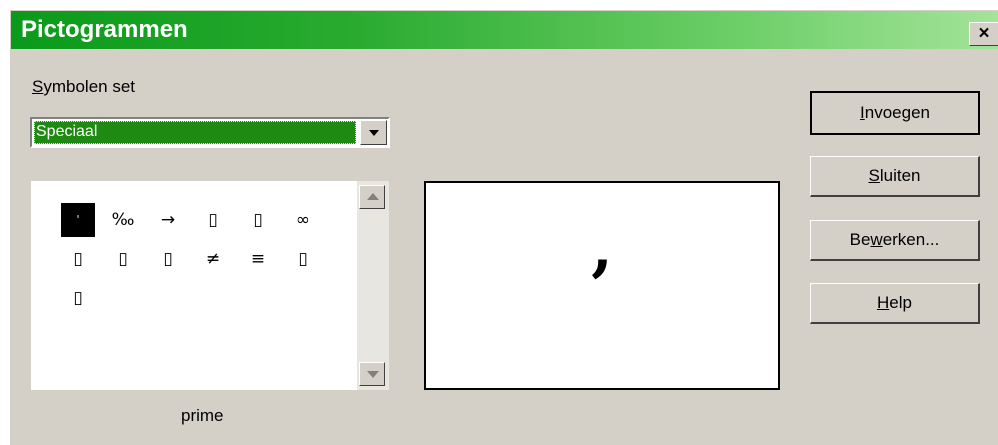 The height and width of the screenshot is (445, 998). I want to click on help-button: Help, so click(895, 303).